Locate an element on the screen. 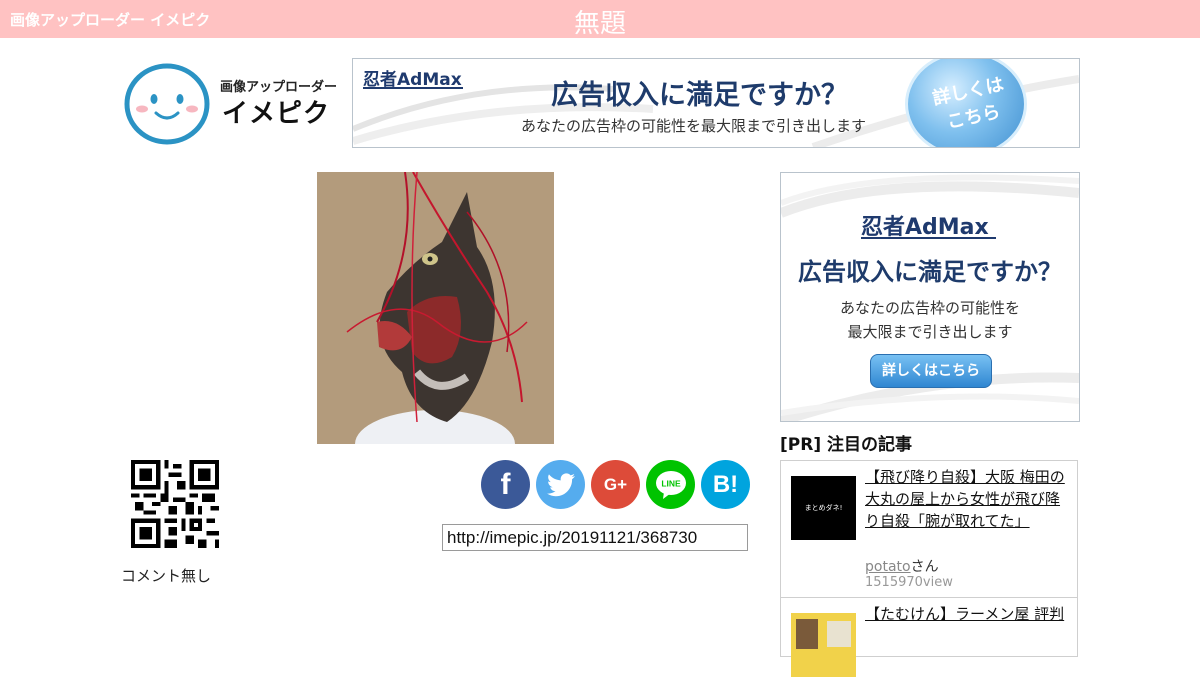 The width and height of the screenshot is (1200, 677). ad-subtext: あなたの広告枠の可能性を最大限まで引き出します is located at coordinates (694, 126).